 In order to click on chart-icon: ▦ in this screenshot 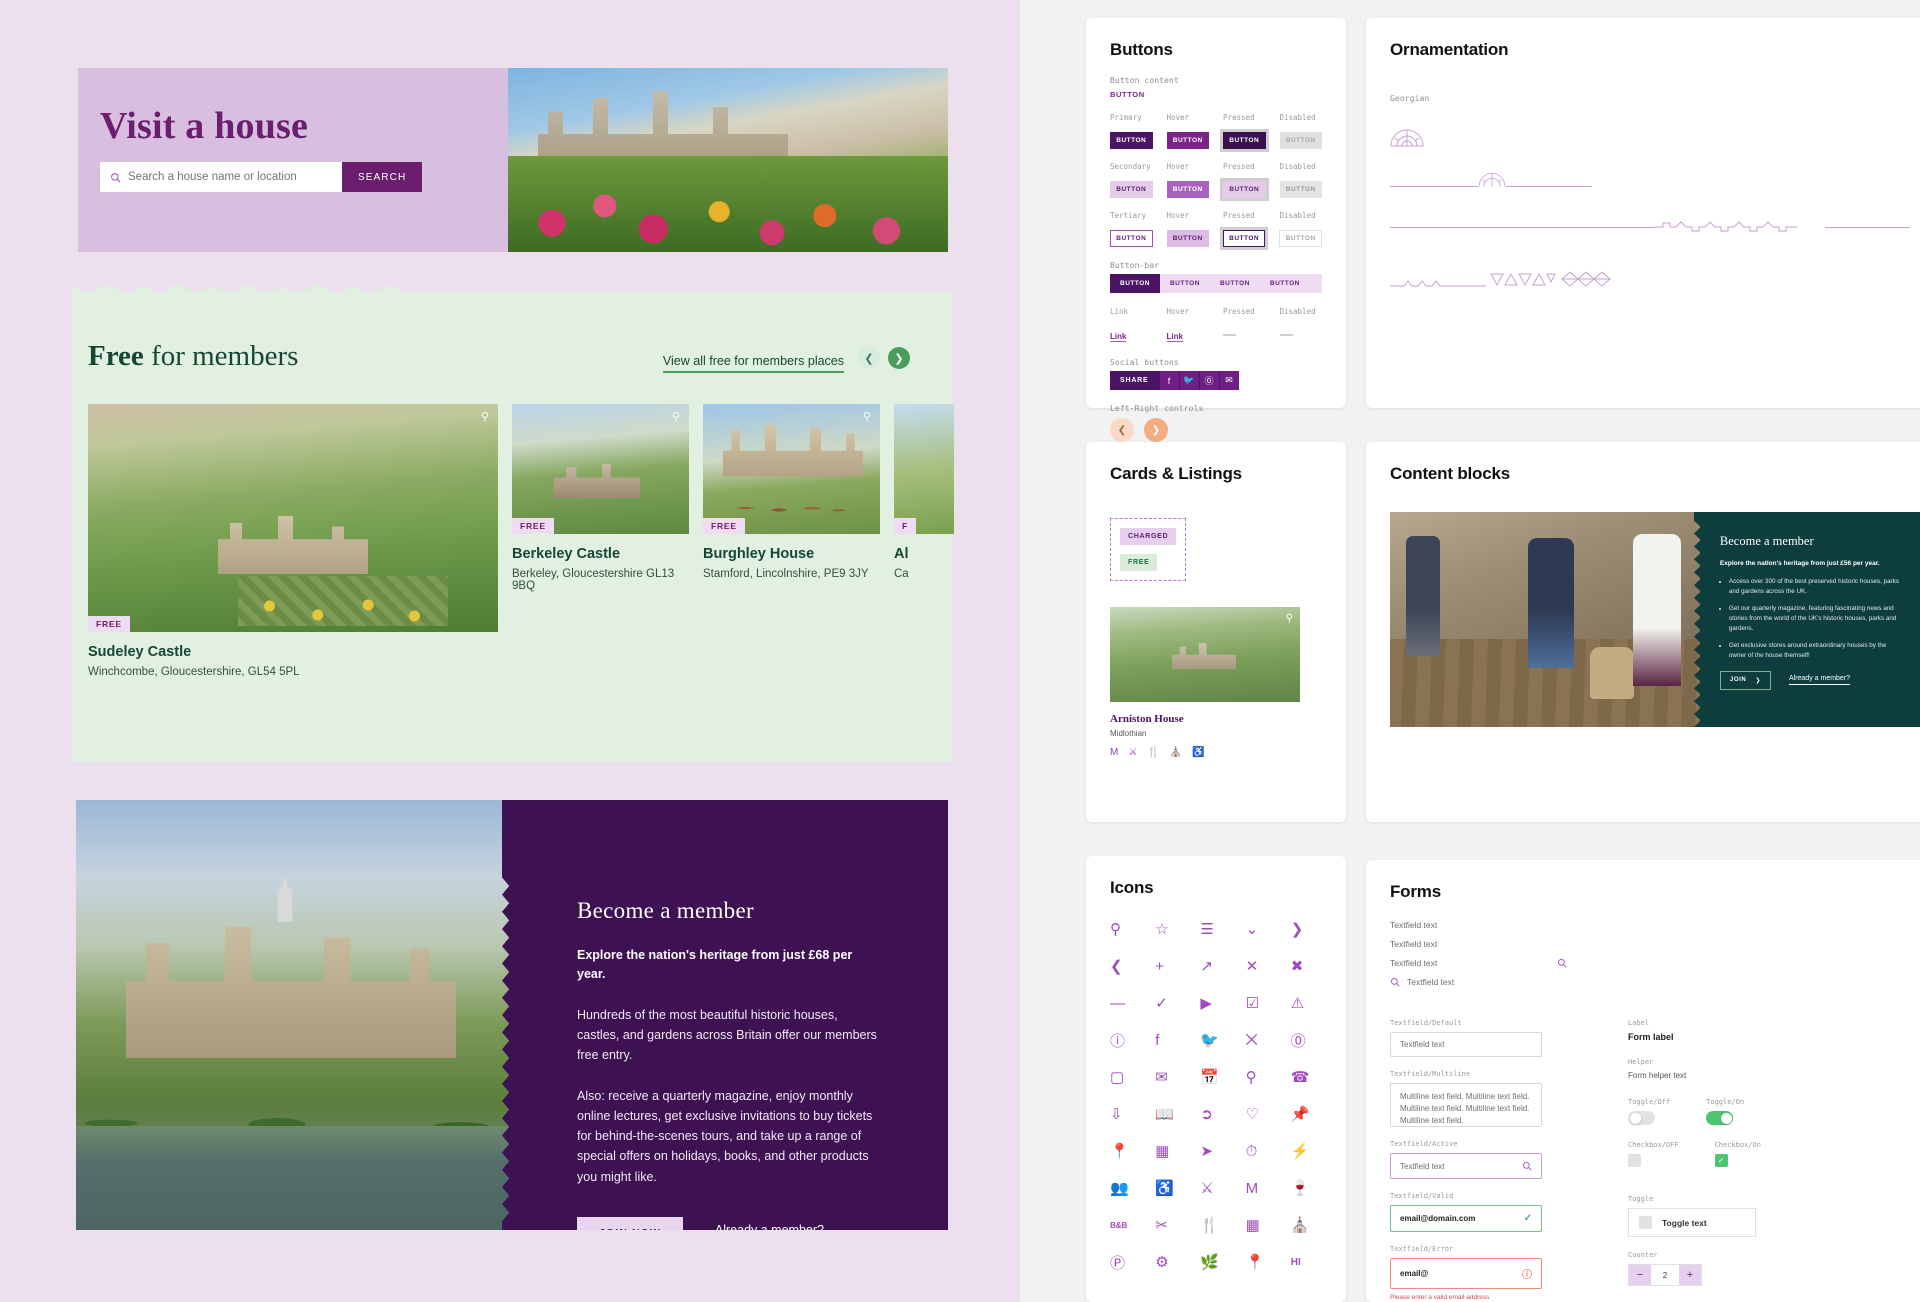, I will do `click(1261, 1225)`.